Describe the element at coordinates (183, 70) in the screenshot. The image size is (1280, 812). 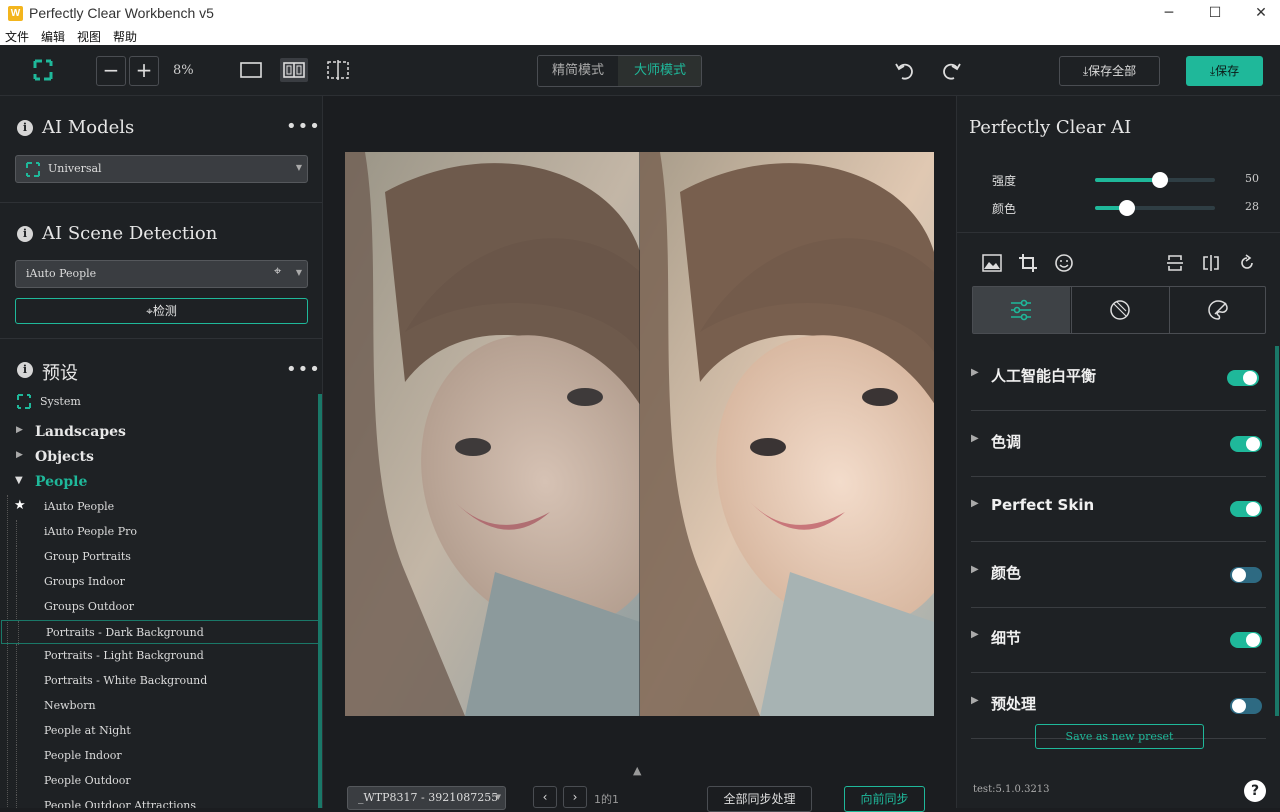
I see `zoom-level: 8%` at that location.